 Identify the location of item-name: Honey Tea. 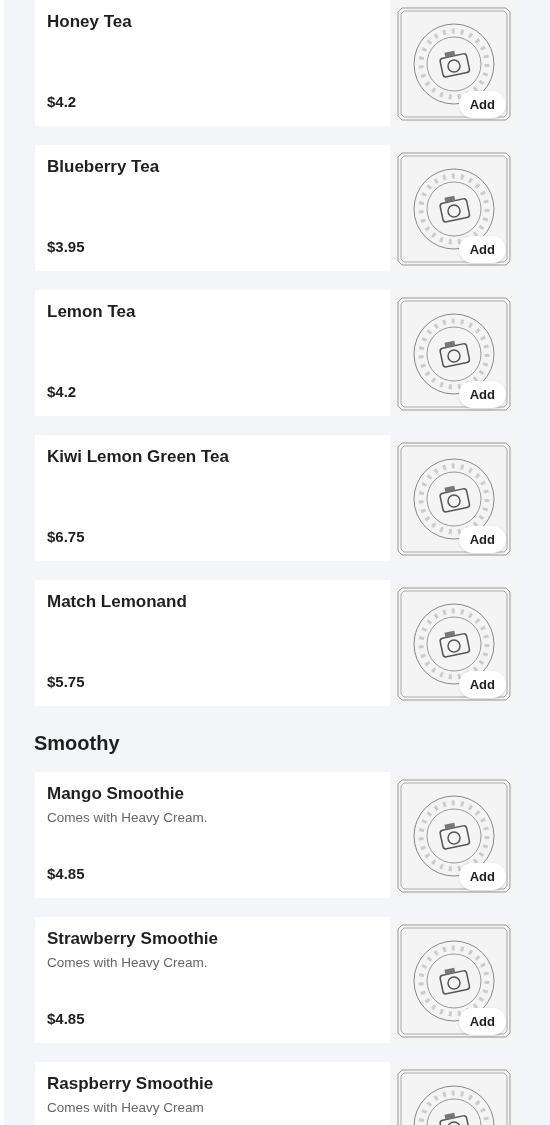
(90, 22).